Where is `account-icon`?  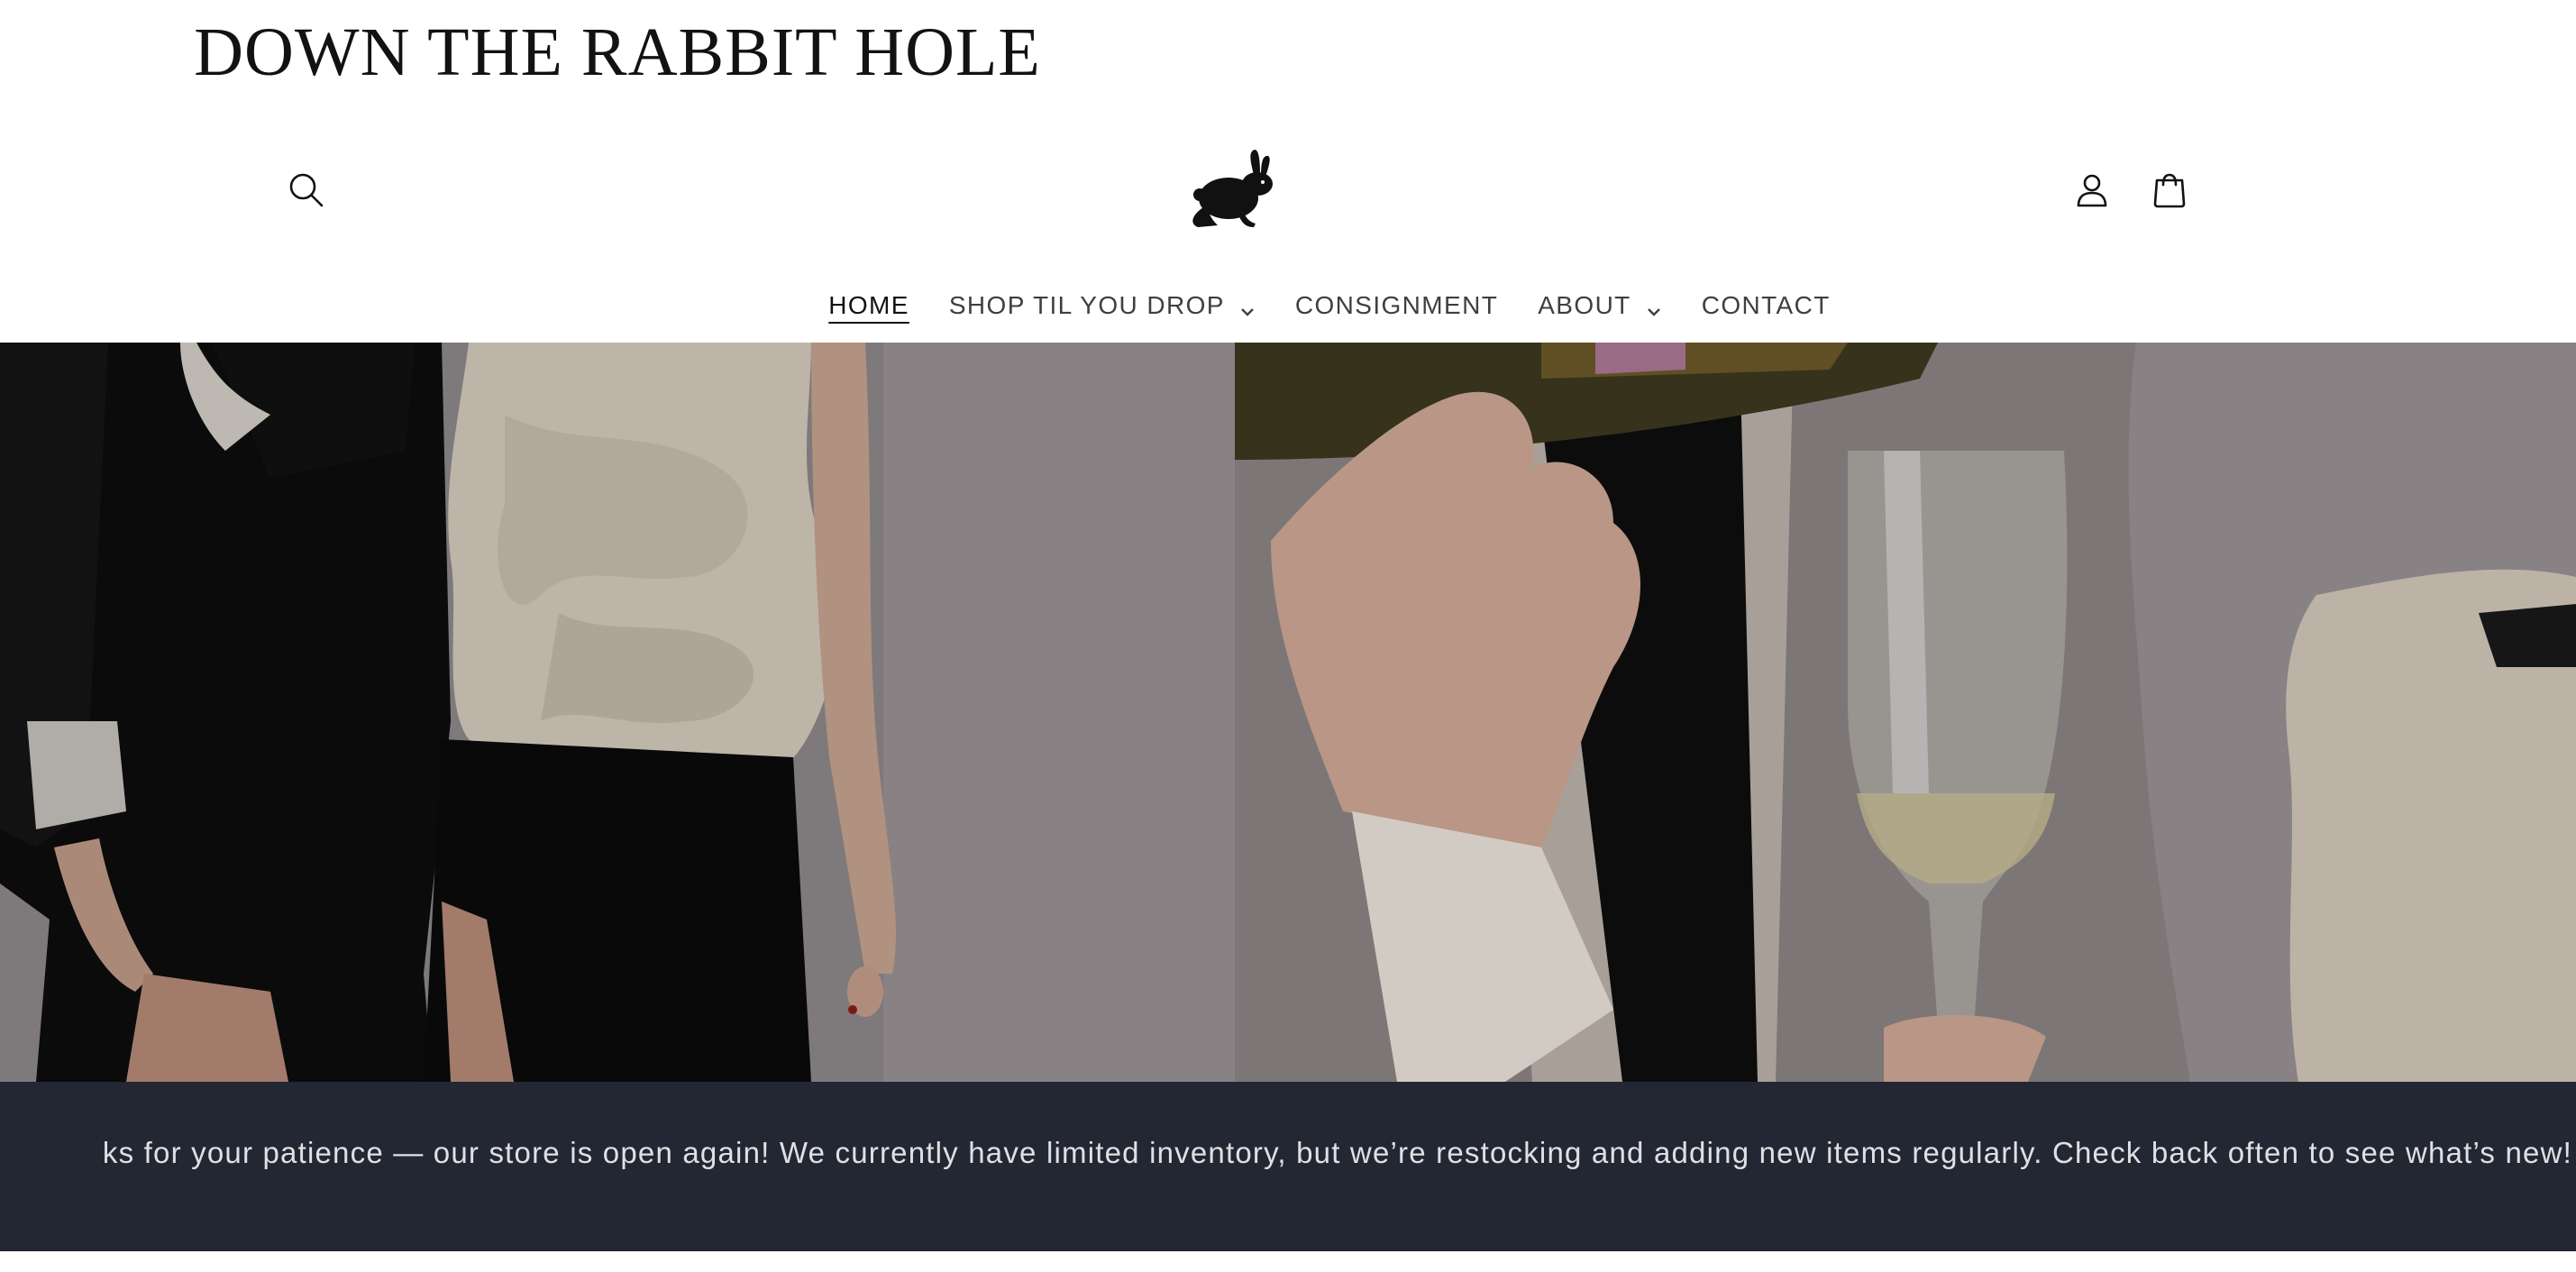
account-icon is located at coordinates (2092, 190).